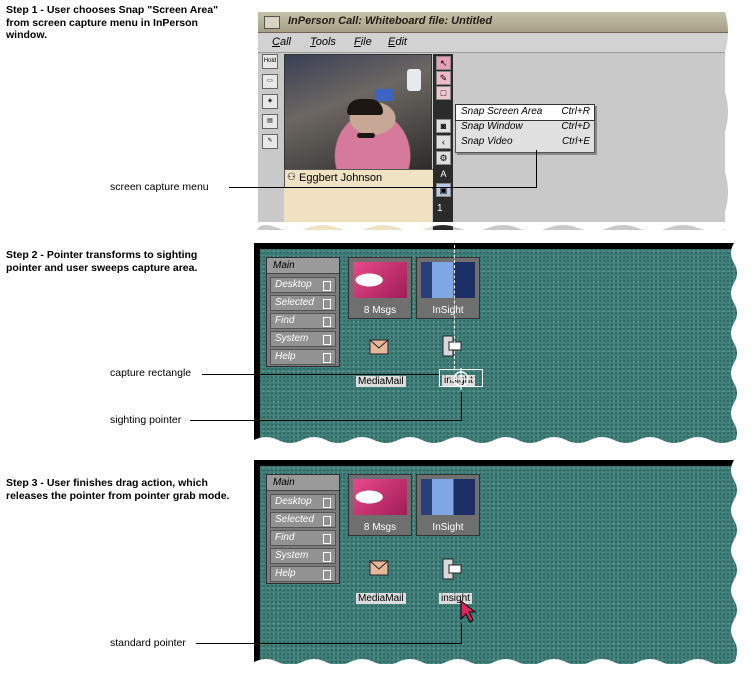 The height and width of the screenshot is (675, 755). What do you see at coordinates (390, 21) in the screenshot?
I see `window-title: InPerson Call: Whiteboard file: Untitled` at bounding box center [390, 21].